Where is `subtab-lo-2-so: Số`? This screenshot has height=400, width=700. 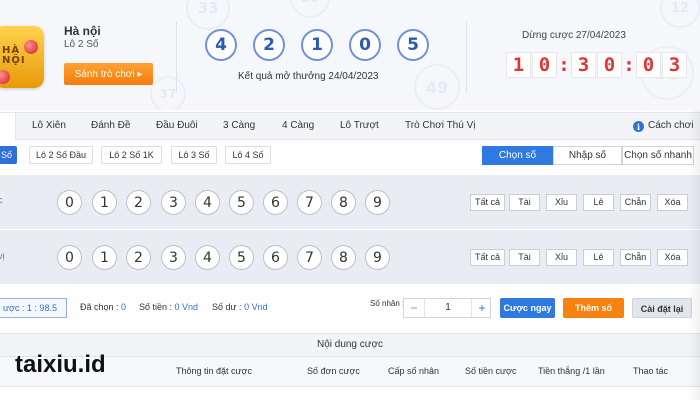 subtab-lo-2-so: Số is located at coordinates (8, 155).